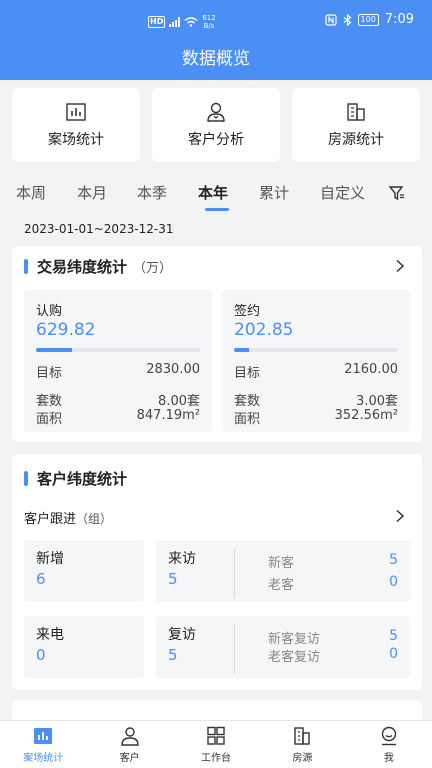 This screenshot has width=432, height=768. Describe the element at coordinates (330, 19) in the screenshot. I see `nfc-icon` at that location.